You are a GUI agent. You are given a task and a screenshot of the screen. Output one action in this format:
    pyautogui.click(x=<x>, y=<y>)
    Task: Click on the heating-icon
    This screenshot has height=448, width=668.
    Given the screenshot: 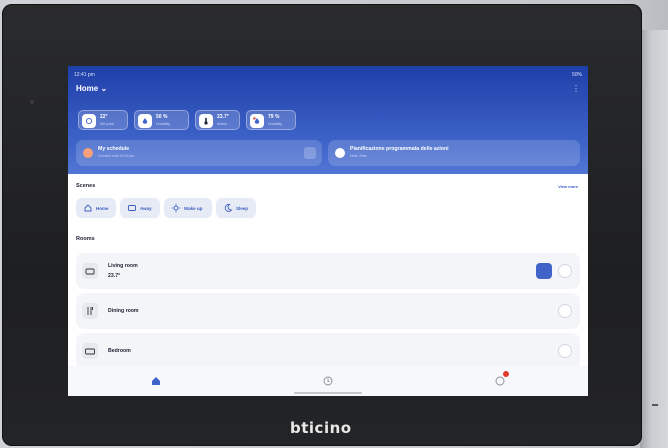 What is the action you would take?
    pyautogui.click(x=544, y=271)
    